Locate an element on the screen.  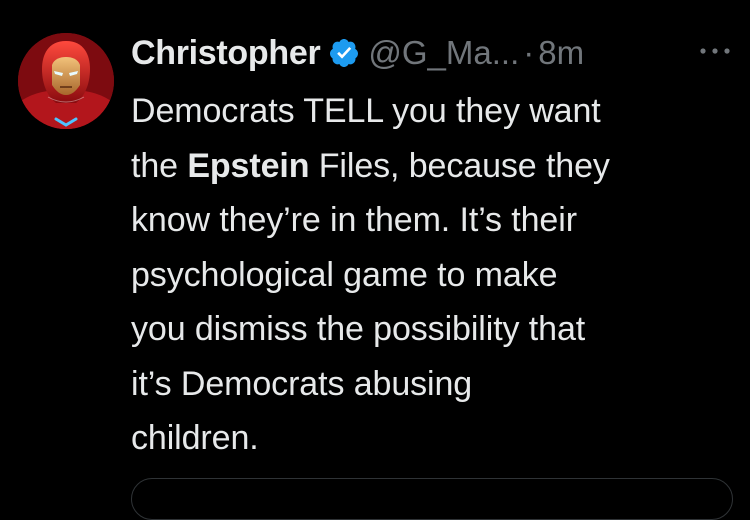
tweet-text-line: children. is located at coordinates (431, 438).